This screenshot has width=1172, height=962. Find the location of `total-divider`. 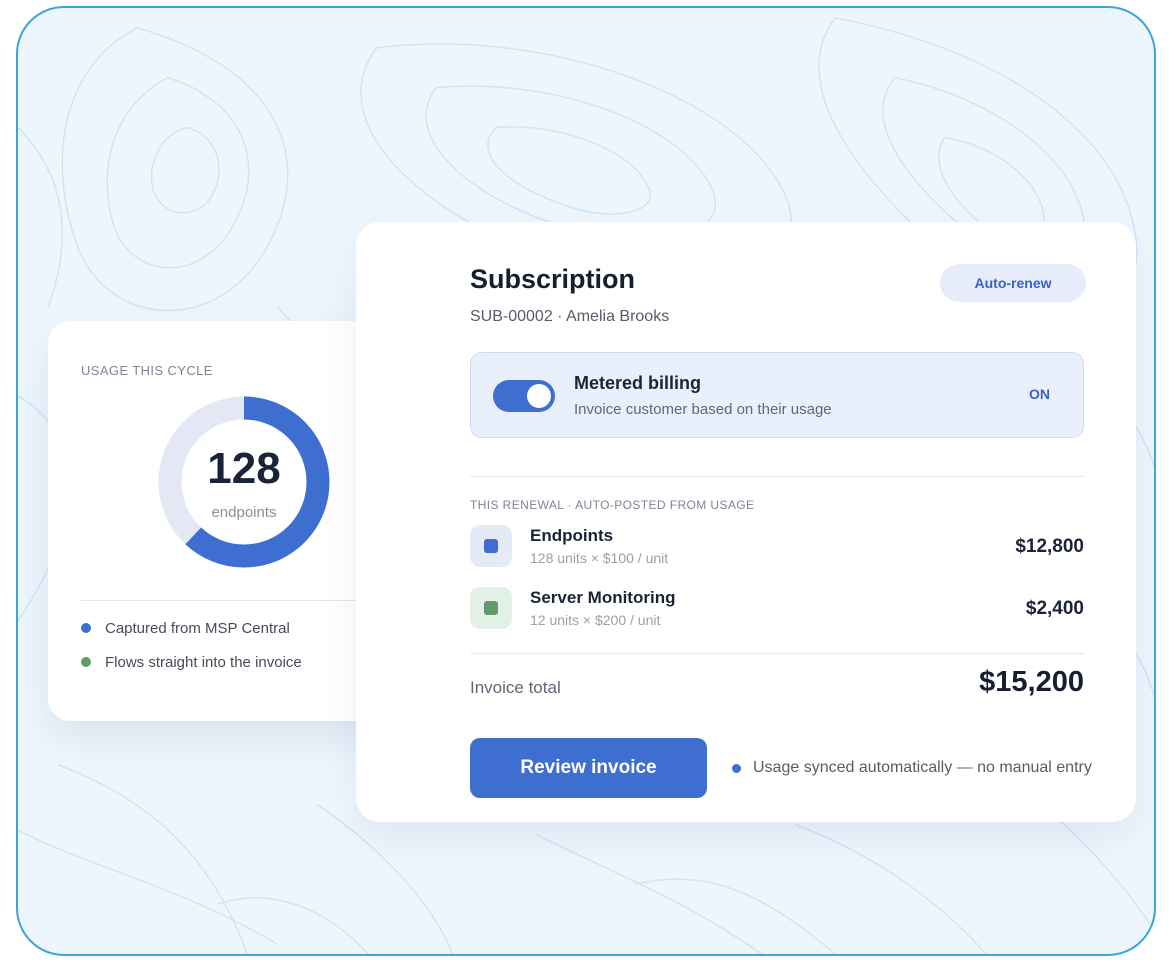

total-divider is located at coordinates (777, 653).